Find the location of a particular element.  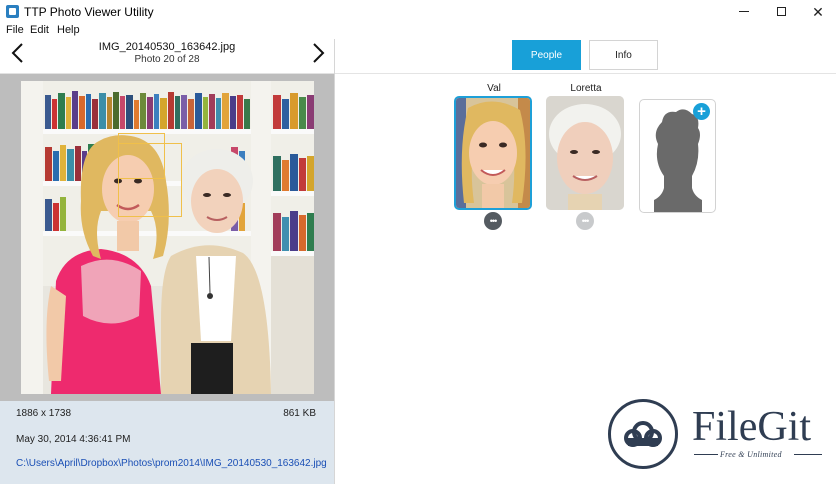

person-thumbnail-loretta is located at coordinates (585, 153).